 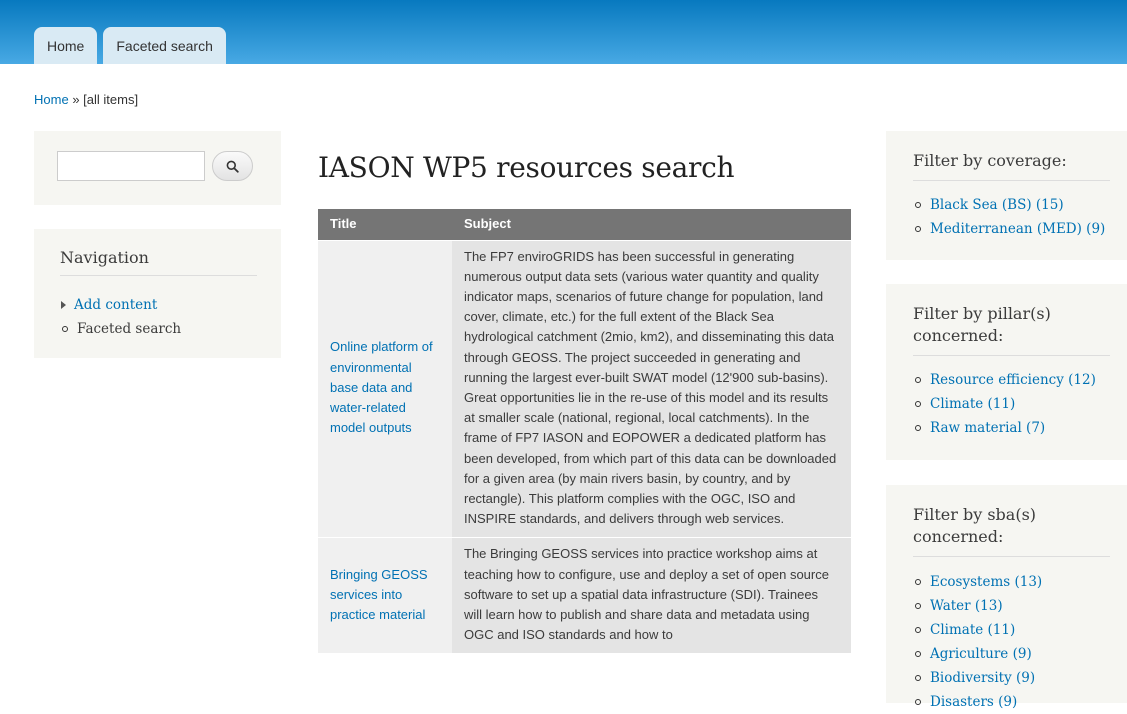 I want to click on nav-item-add-content: Add content, so click(x=120, y=305).